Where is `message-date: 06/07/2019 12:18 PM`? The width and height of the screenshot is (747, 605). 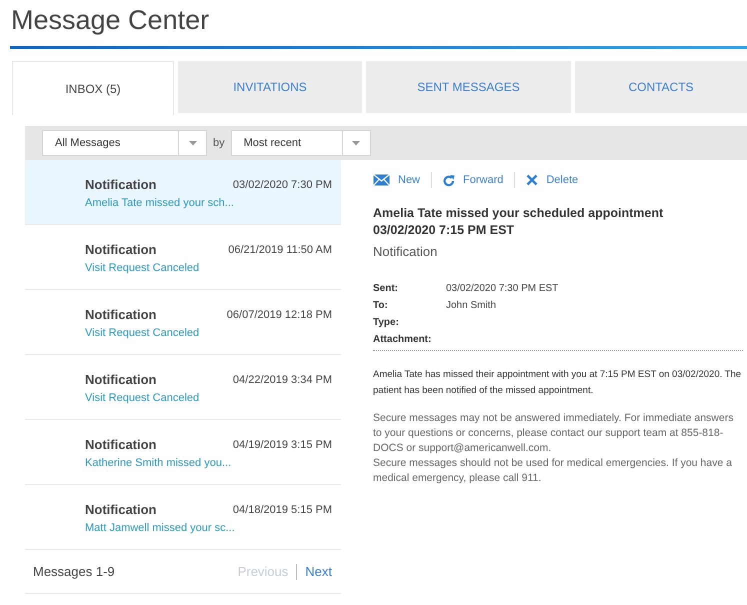 message-date: 06/07/2019 12:18 PM is located at coordinates (279, 315).